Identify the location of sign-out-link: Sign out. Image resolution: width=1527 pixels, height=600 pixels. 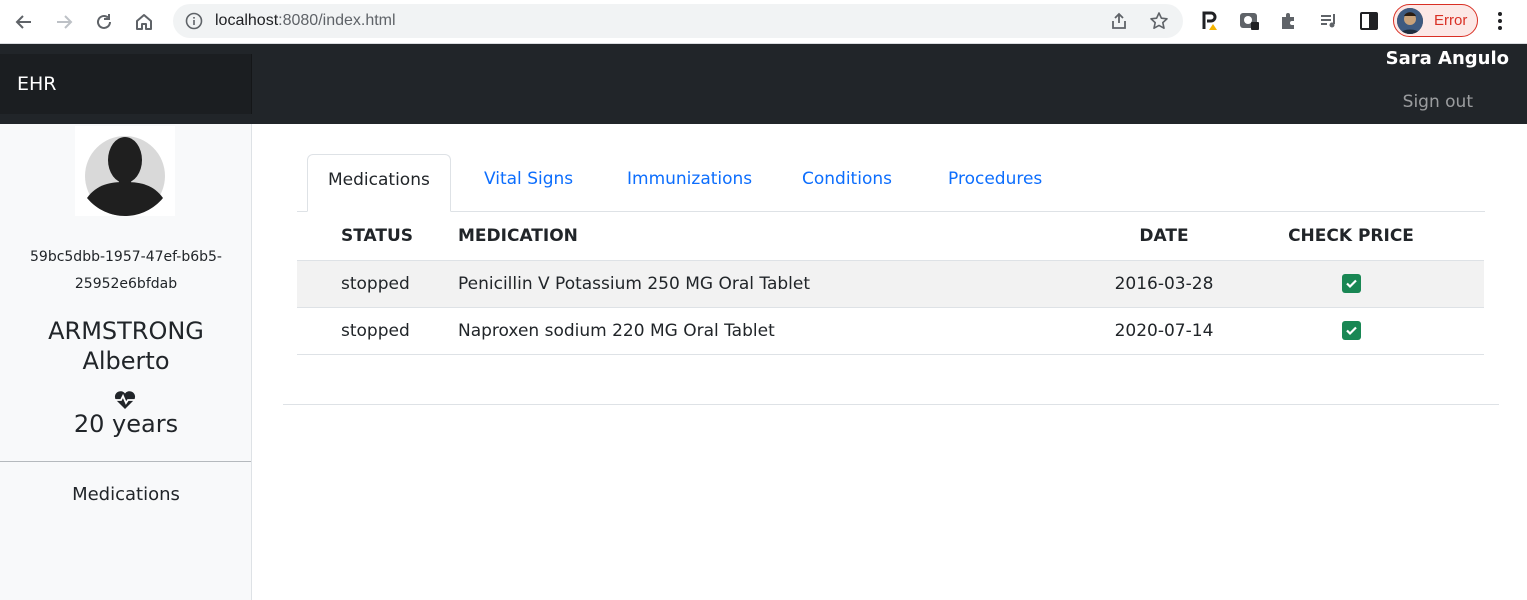
(1438, 102).